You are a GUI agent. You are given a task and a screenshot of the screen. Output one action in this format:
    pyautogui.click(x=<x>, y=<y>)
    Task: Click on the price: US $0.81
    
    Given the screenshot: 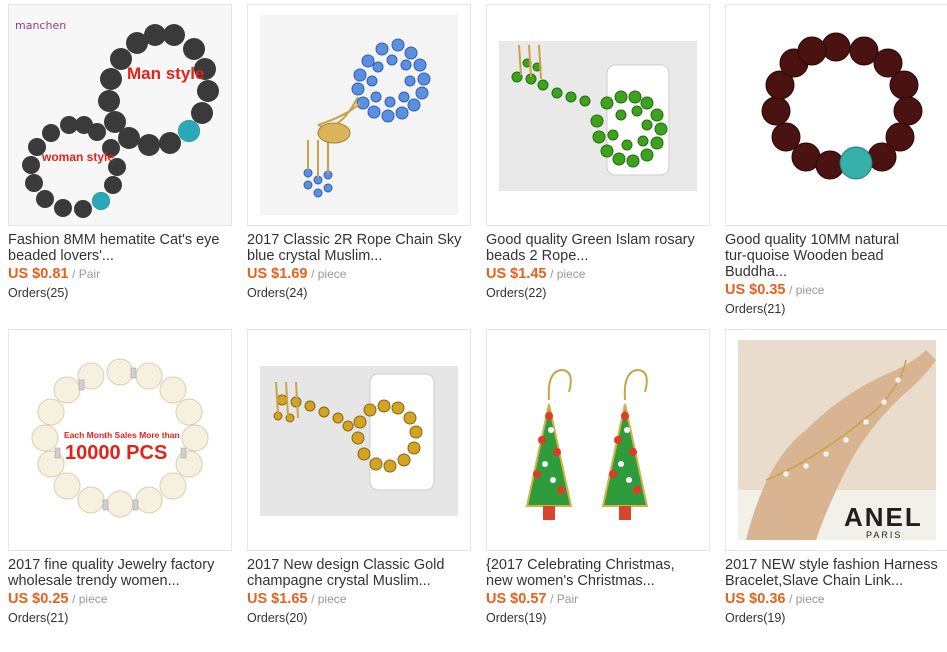 What is the action you would take?
    pyautogui.click(x=38, y=274)
    